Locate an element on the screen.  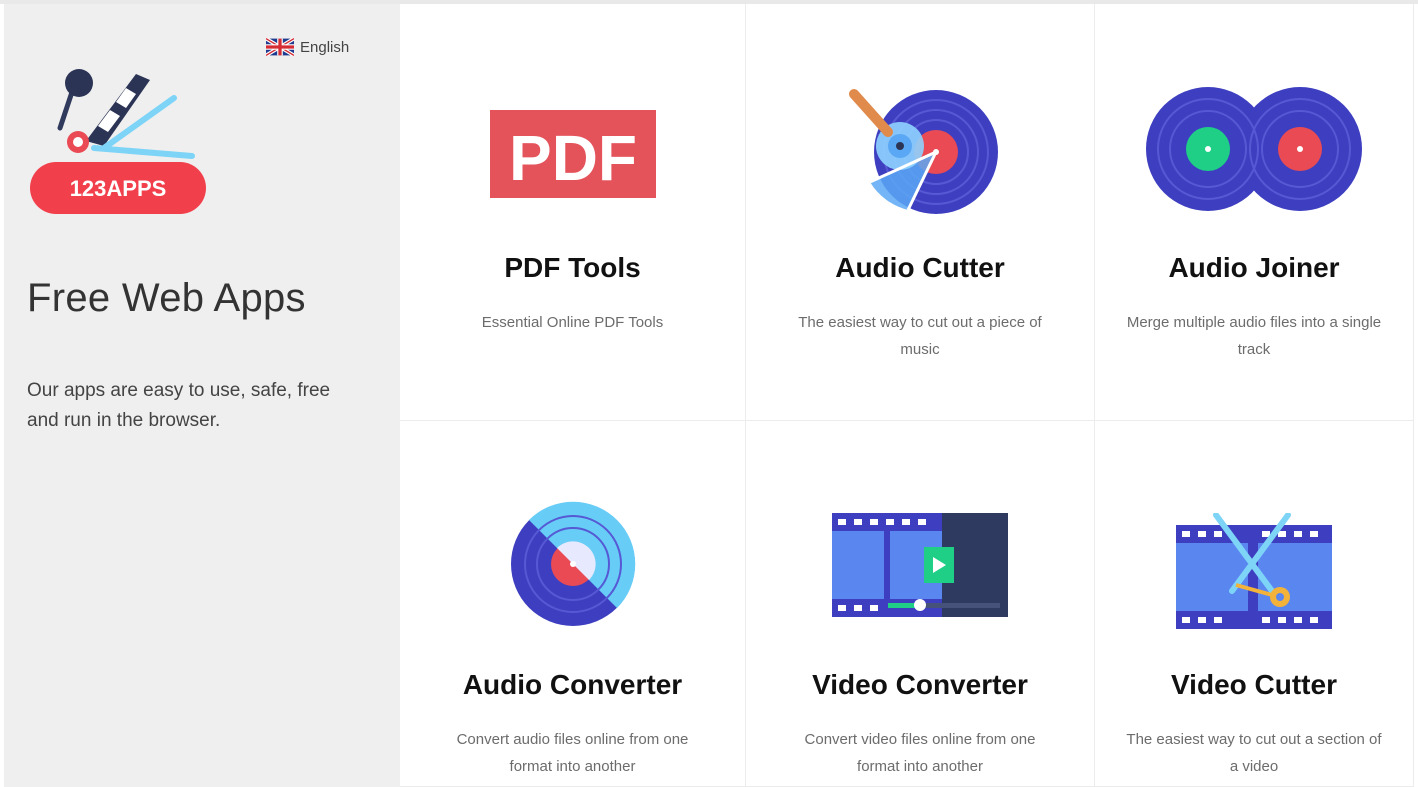
logo-text: 123APPS is located at coordinates (118, 188).